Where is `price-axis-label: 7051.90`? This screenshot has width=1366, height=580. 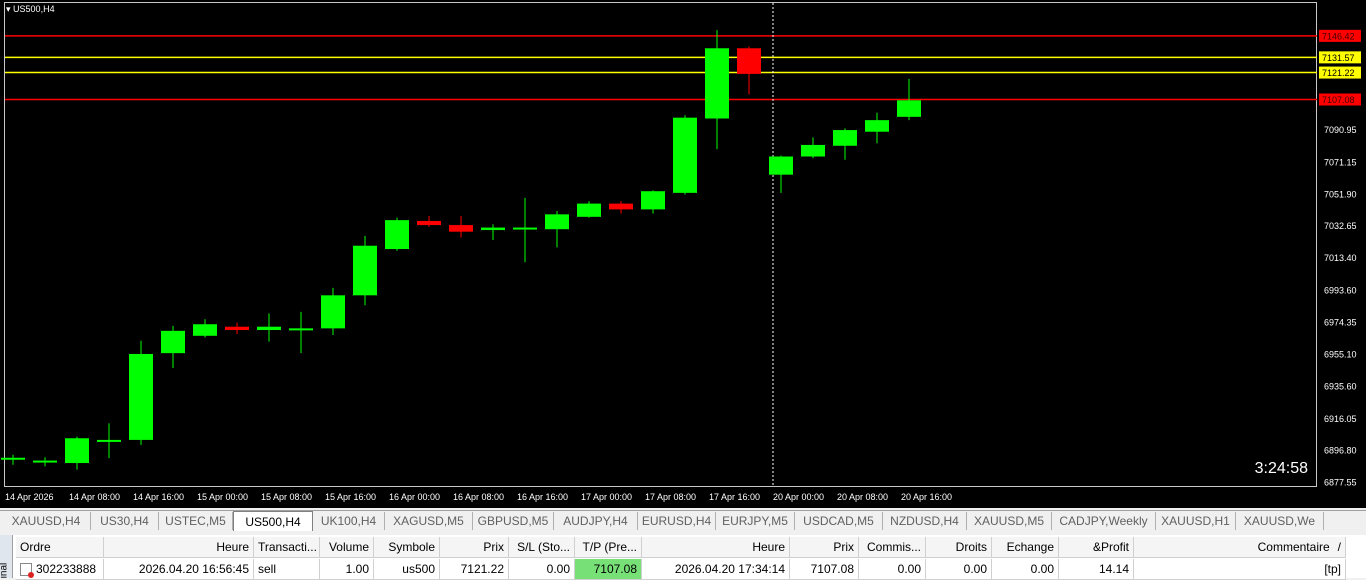
price-axis-label: 7051.90 is located at coordinates (1340, 194).